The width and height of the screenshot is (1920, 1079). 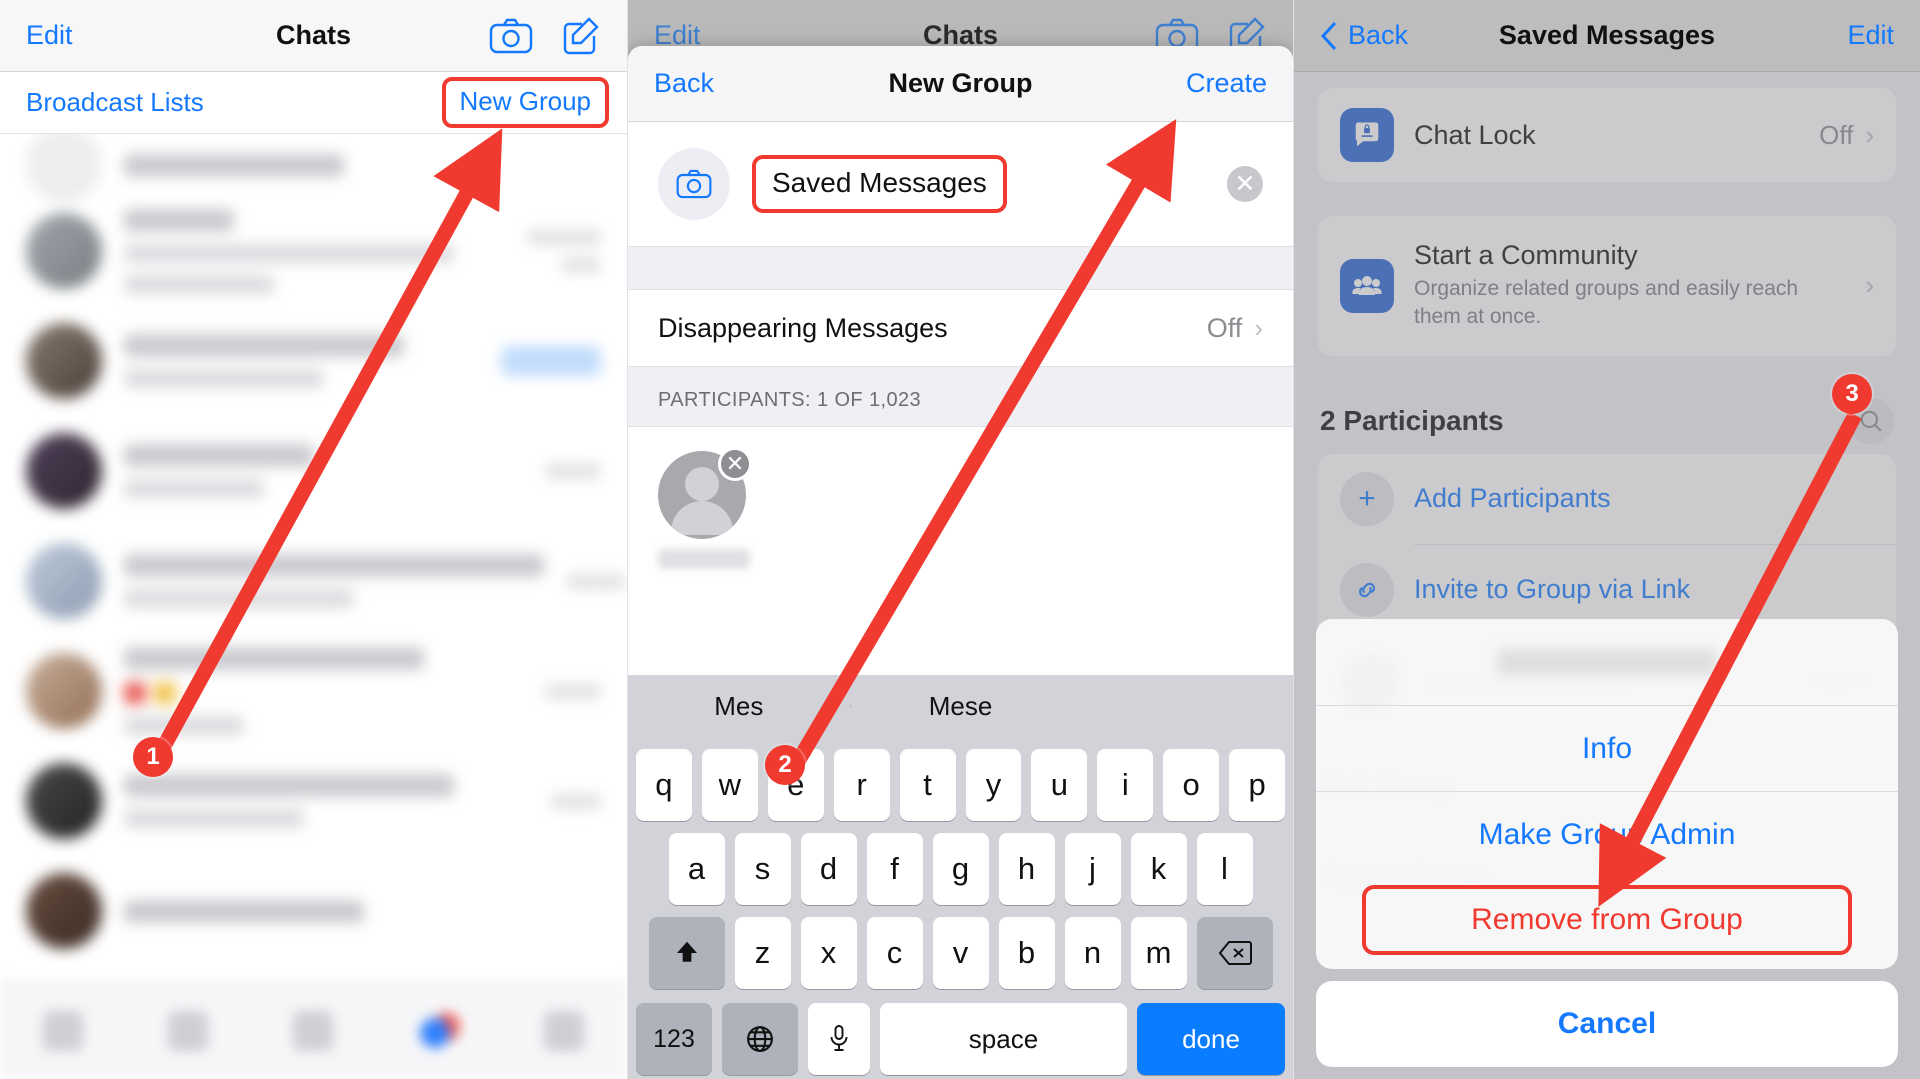 I want to click on key-t: t, so click(x=927, y=785).